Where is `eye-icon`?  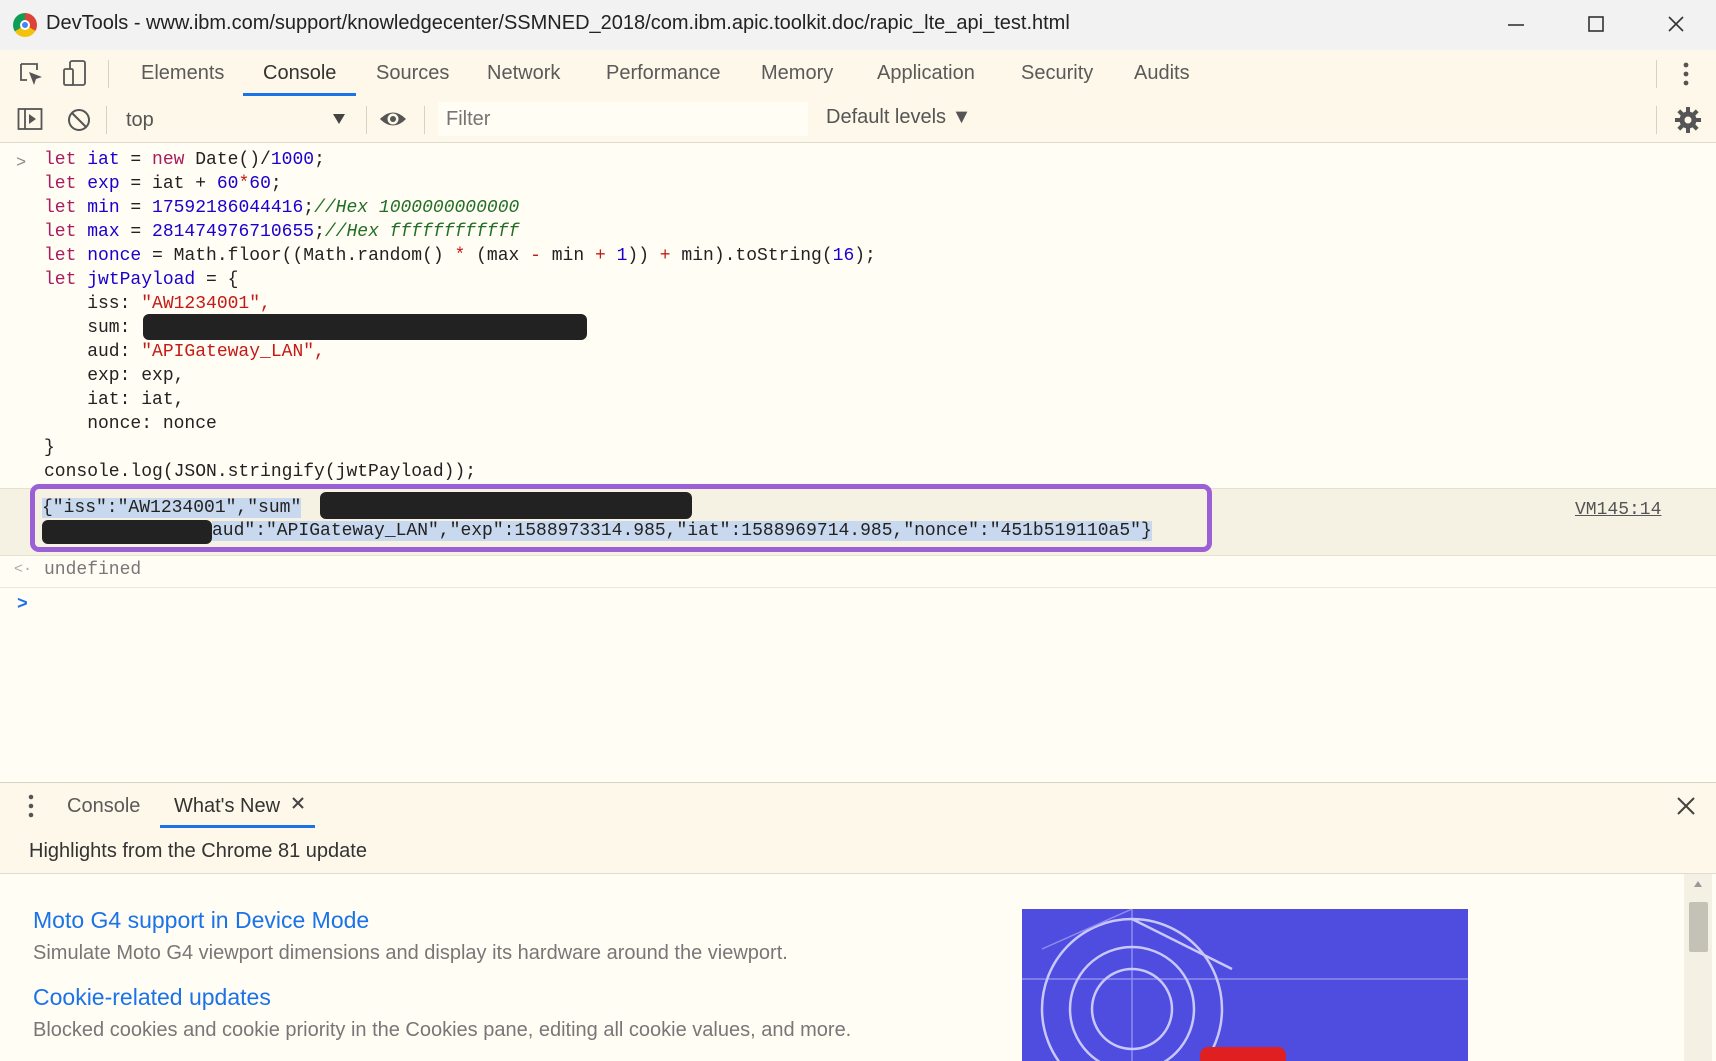
eye-icon is located at coordinates (393, 119).